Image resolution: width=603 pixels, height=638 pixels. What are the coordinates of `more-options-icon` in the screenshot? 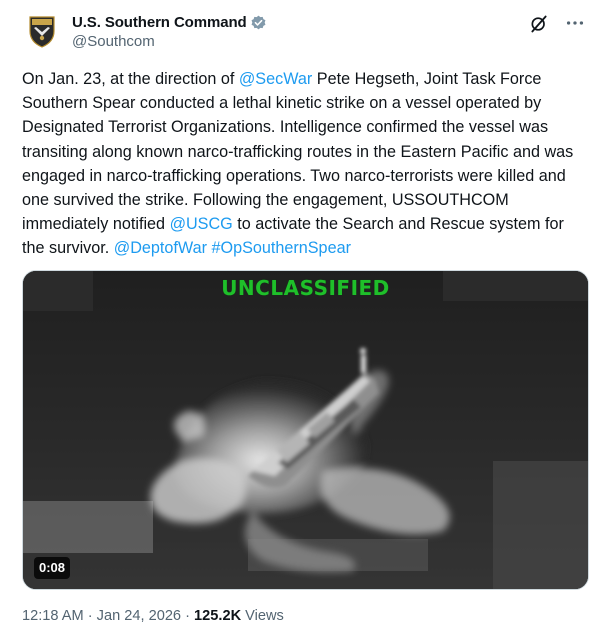 It's located at (575, 23).